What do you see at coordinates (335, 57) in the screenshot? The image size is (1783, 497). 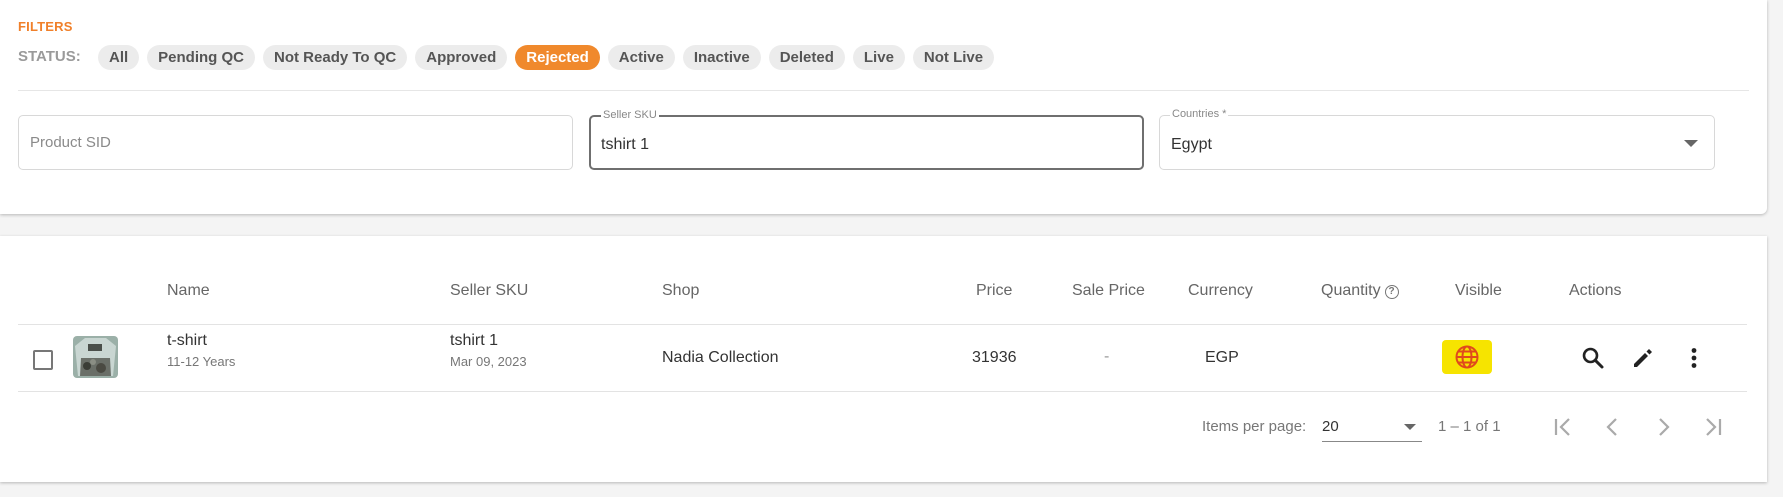 I see `status-chip-not-ready-to-qc: Not Ready To QC` at bounding box center [335, 57].